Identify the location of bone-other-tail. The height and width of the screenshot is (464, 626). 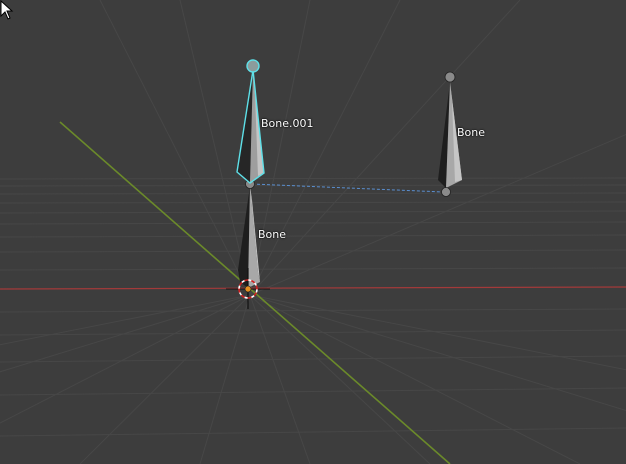
(450, 77).